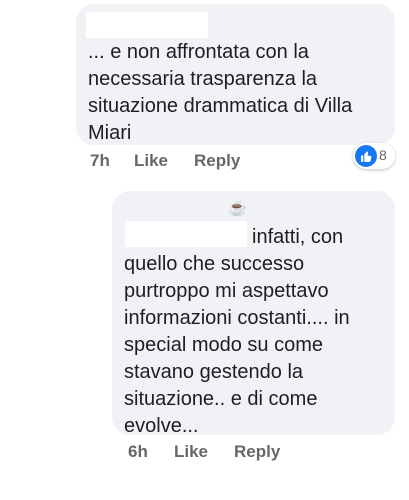  Describe the element at coordinates (138, 452) in the screenshot. I see `comment-timestamp: 6h` at that location.